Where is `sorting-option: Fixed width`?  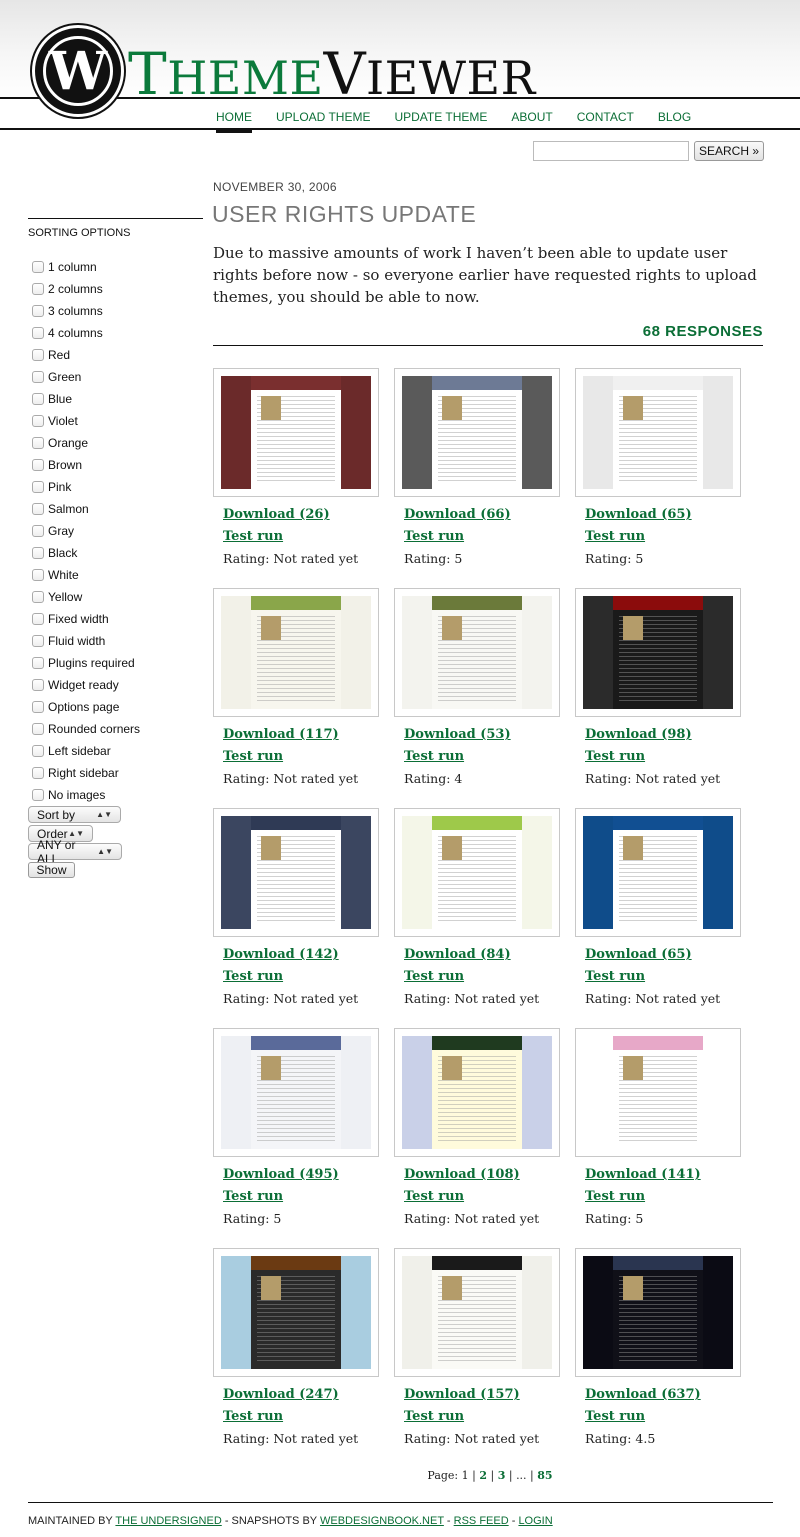 sorting-option: Fixed width is located at coordinates (86, 619).